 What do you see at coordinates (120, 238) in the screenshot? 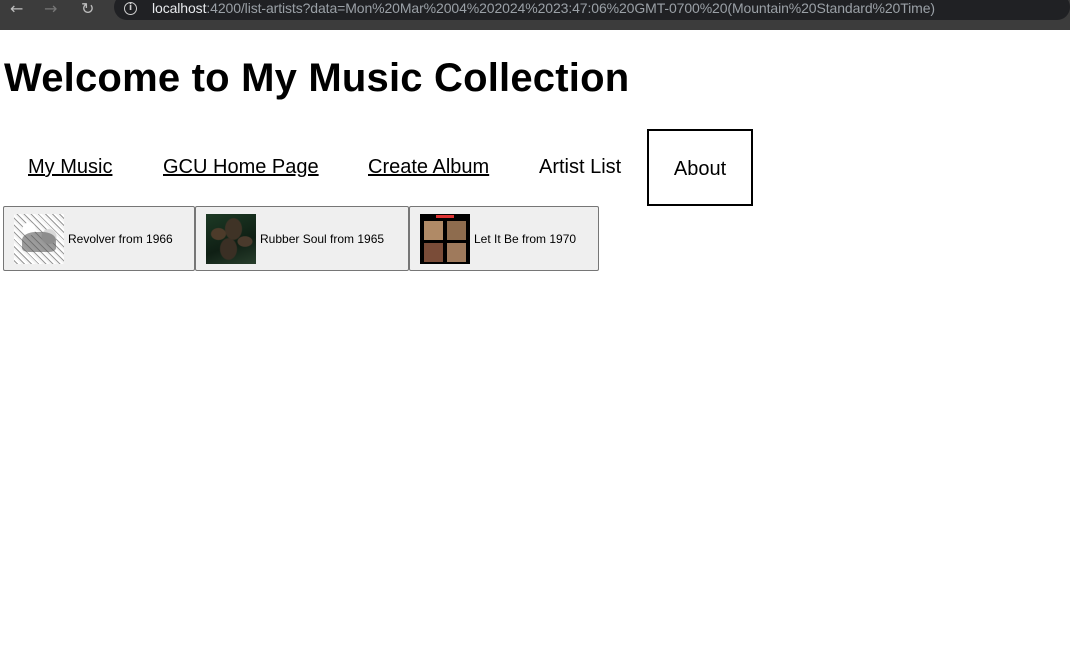
I see `album-label: Revolver from 1966` at bounding box center [120, 238].